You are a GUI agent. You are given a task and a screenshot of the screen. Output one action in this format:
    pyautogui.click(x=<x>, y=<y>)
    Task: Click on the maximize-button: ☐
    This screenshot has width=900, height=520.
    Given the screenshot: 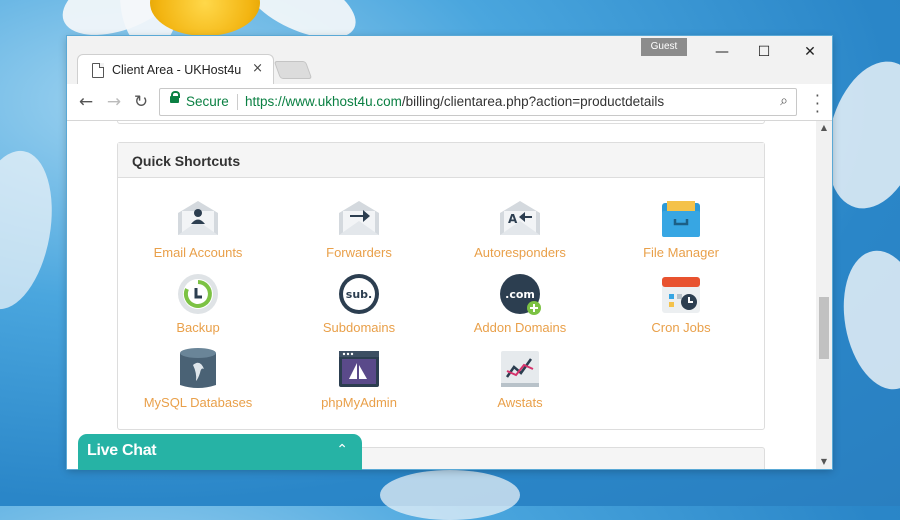 What is the action you would take?
    pyautogui.click(x=764, y=52)
    